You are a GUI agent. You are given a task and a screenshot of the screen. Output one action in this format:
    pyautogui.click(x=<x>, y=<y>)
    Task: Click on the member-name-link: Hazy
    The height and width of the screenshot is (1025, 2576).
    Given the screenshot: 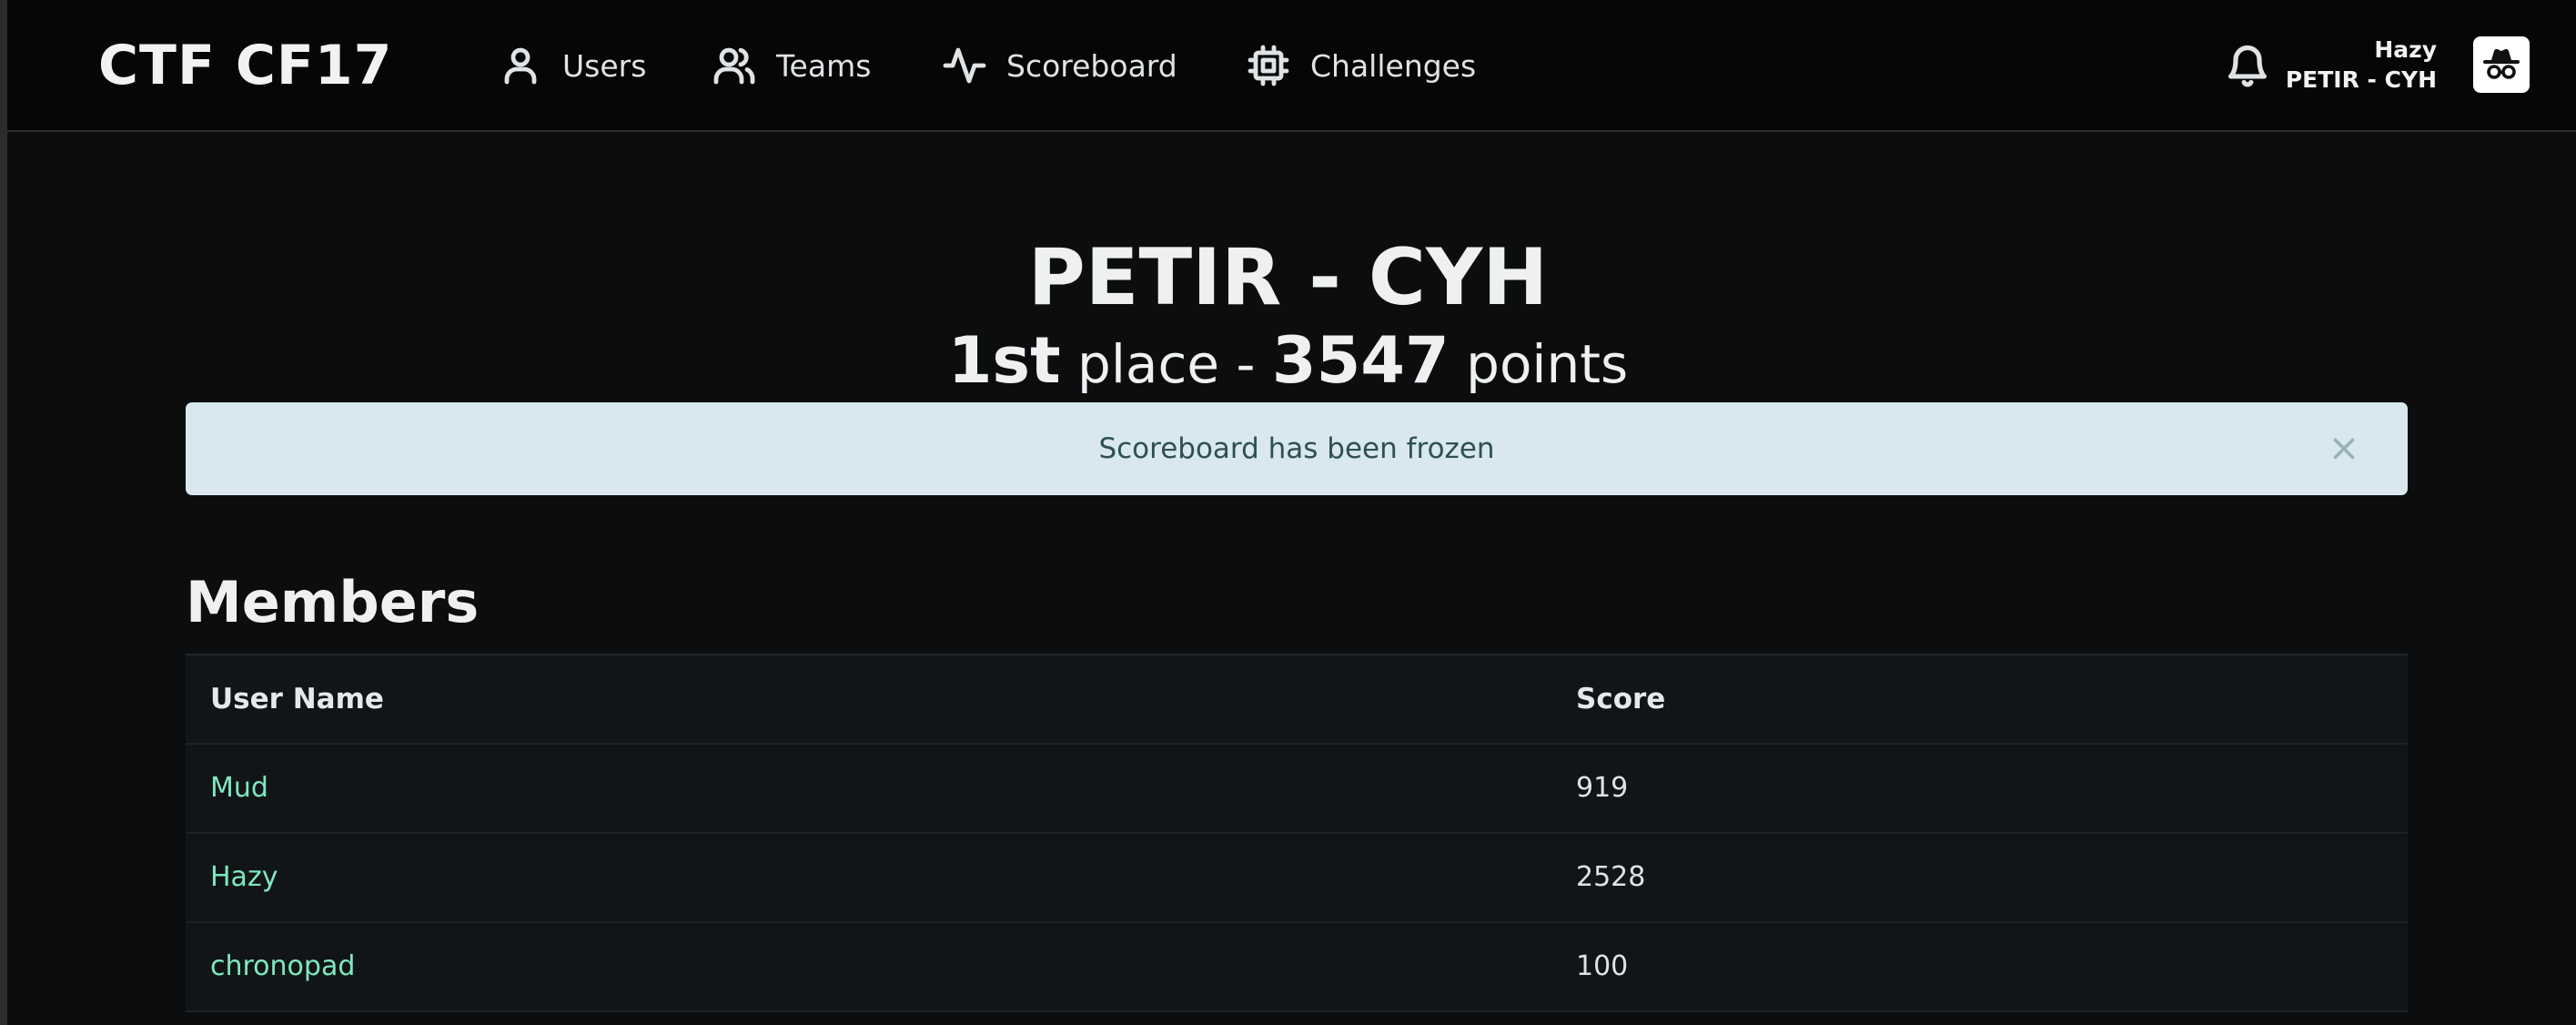 What is the action you would take?
    pyautogui.click(x=244, y=877)
    